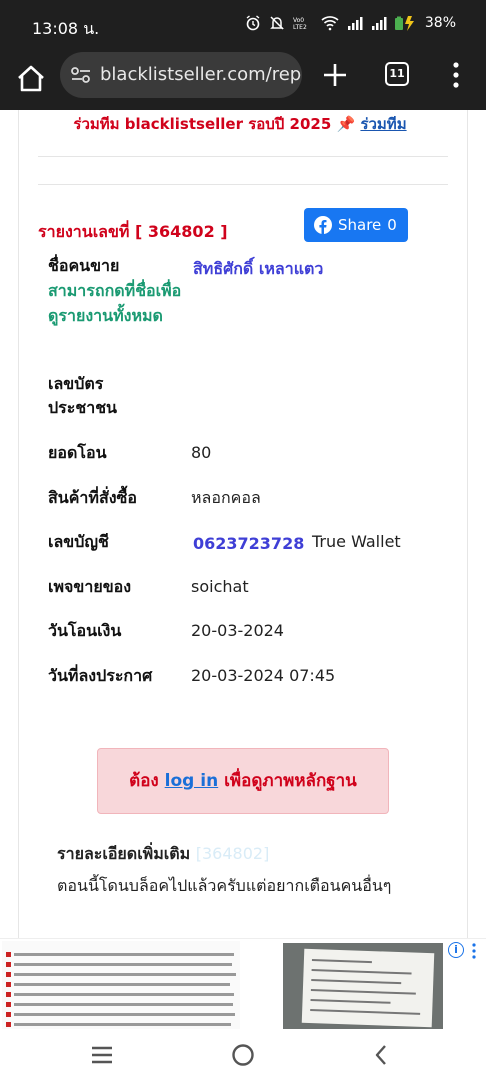  Describe the element at coordinates (92, 497) in the screenshot. I see `product-label: สินค้าที่สั่งซื้อ` at that location.